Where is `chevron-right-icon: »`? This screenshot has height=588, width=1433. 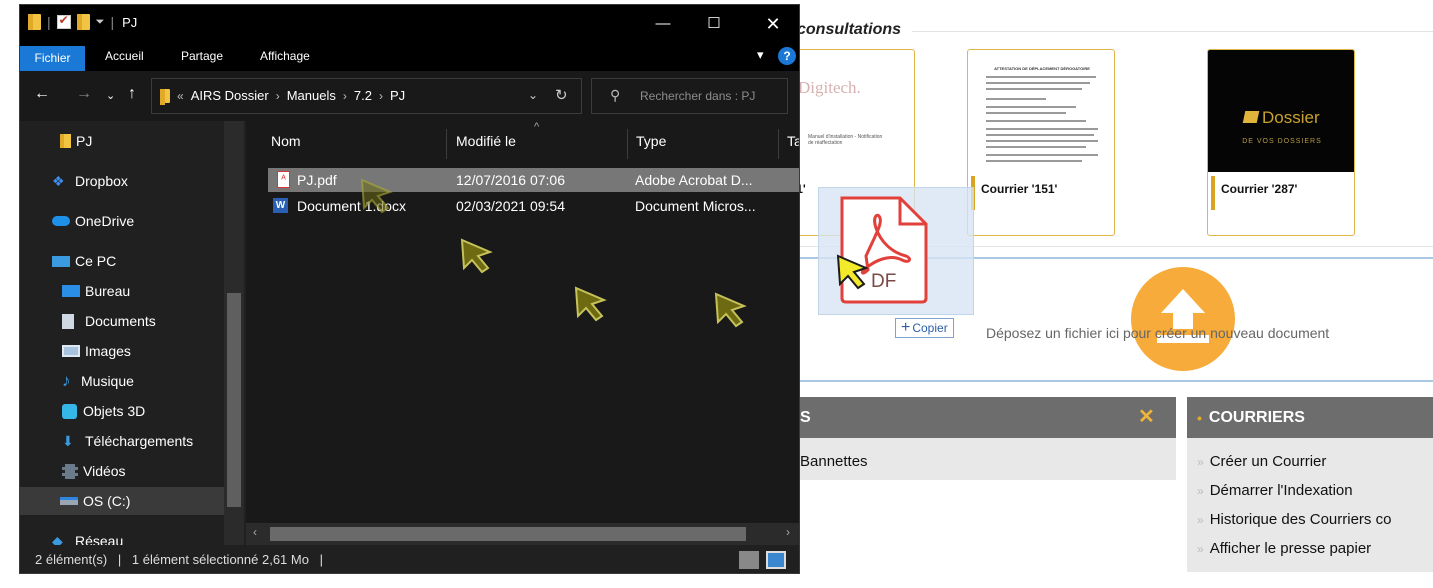
chevron-right-icon: » is located at coordinates (1200, 549).